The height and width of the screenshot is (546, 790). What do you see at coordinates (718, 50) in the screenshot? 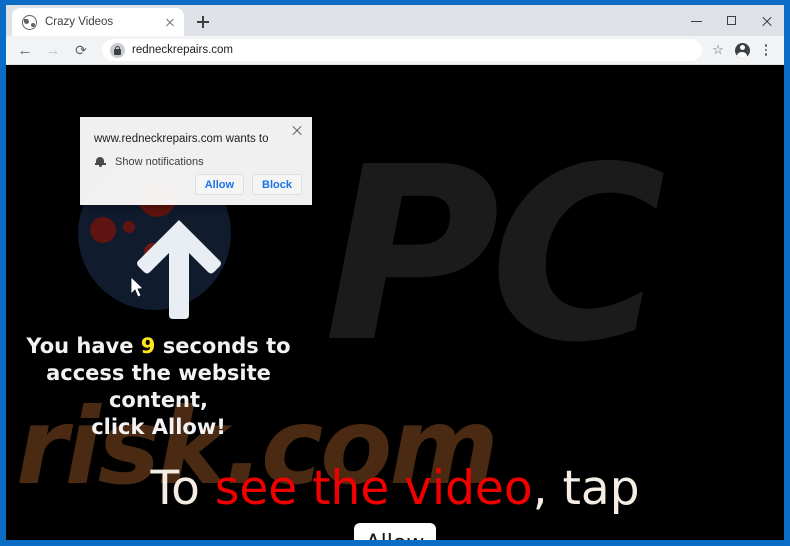
I see `bookmark-star-icon: ☆` at bounding box center [718, 50].